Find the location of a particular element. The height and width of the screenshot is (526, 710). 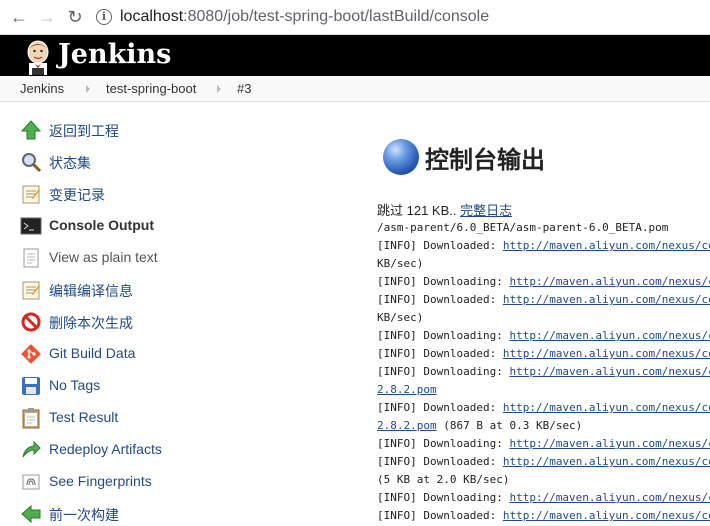

notepad-icon is located at coordinates (31, 194).